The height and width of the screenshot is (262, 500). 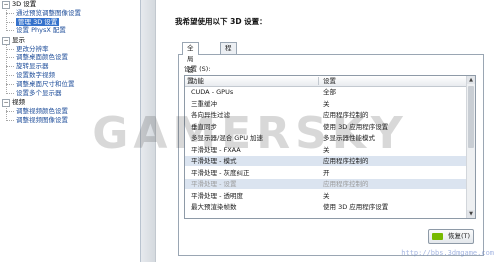 What do you see at coordinates (227, 138) in the screenshot?
I see `feature-name: 多显示器/混合 GPU 加速` at bounding box center [227, 138].